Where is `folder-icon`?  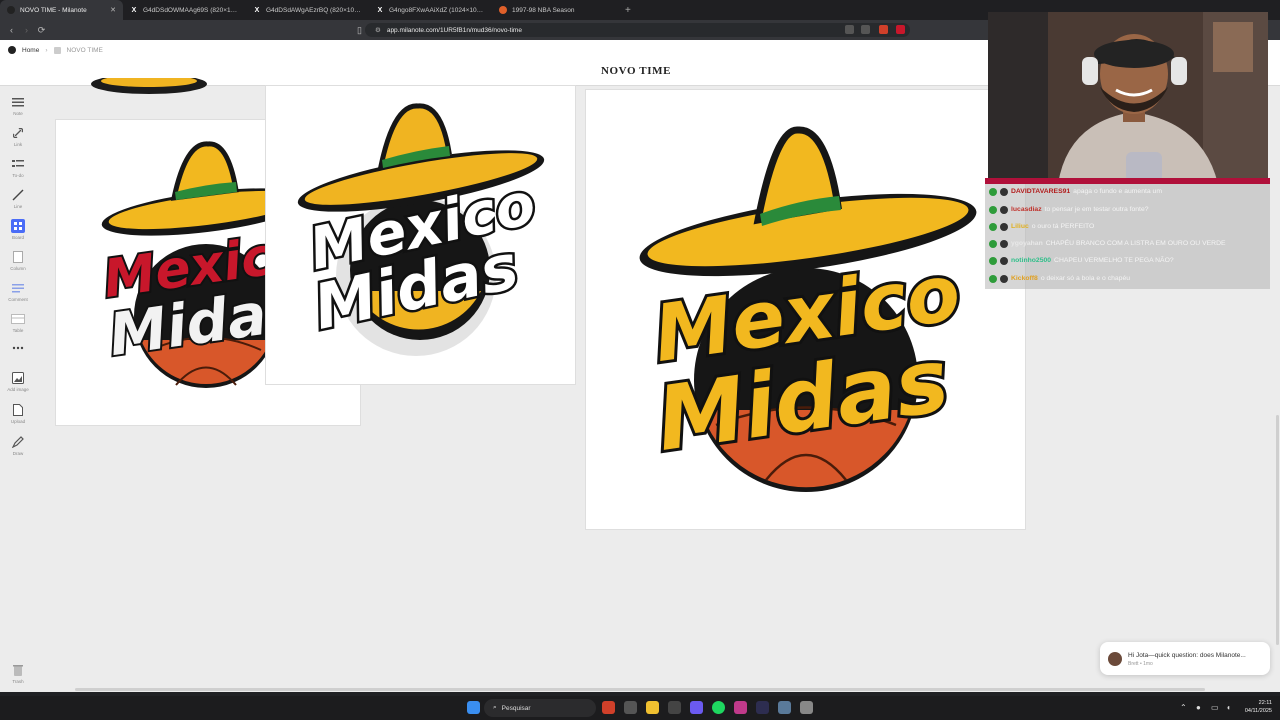 folder-icon is located at coordinates (652, 707).